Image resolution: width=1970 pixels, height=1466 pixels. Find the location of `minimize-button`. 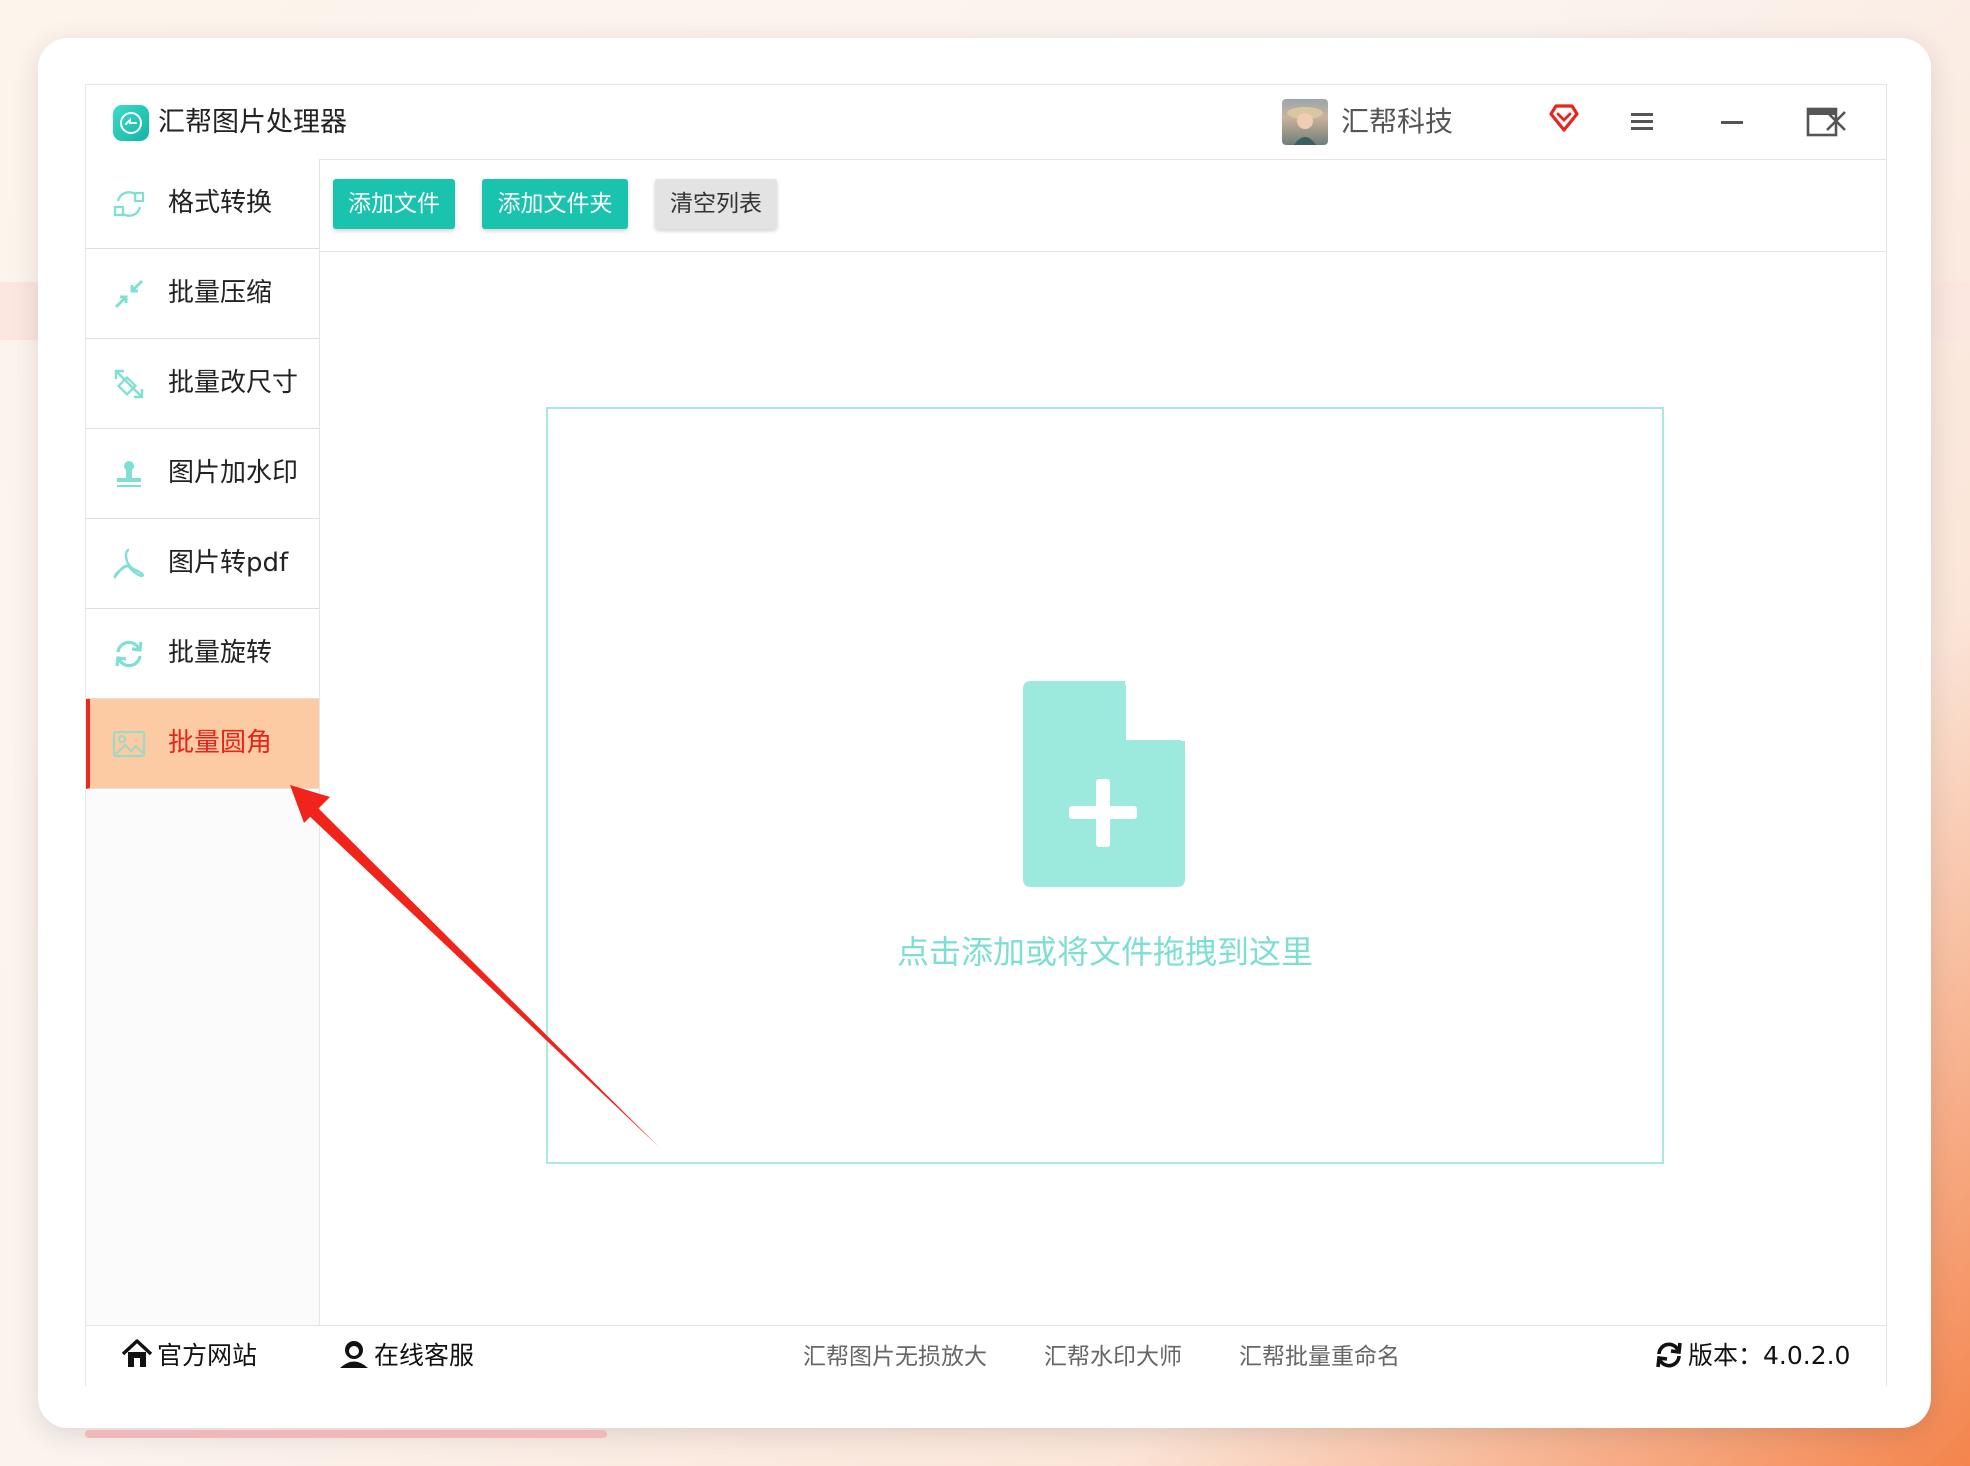

minimize-button is located at coordinates (1732, 122).